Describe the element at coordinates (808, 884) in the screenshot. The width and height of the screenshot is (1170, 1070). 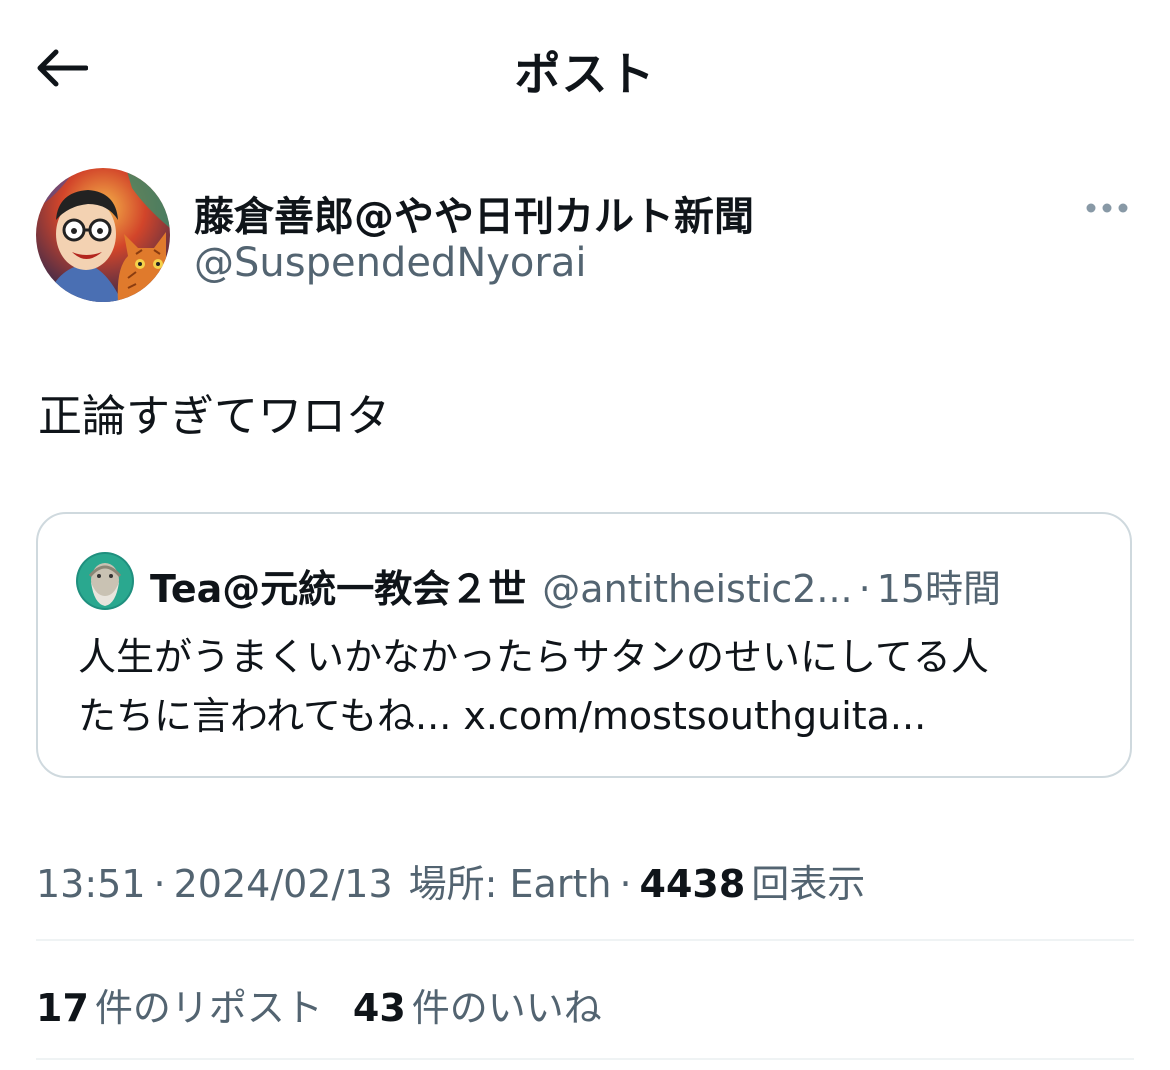
I see `views-label: 回表示` at that location.